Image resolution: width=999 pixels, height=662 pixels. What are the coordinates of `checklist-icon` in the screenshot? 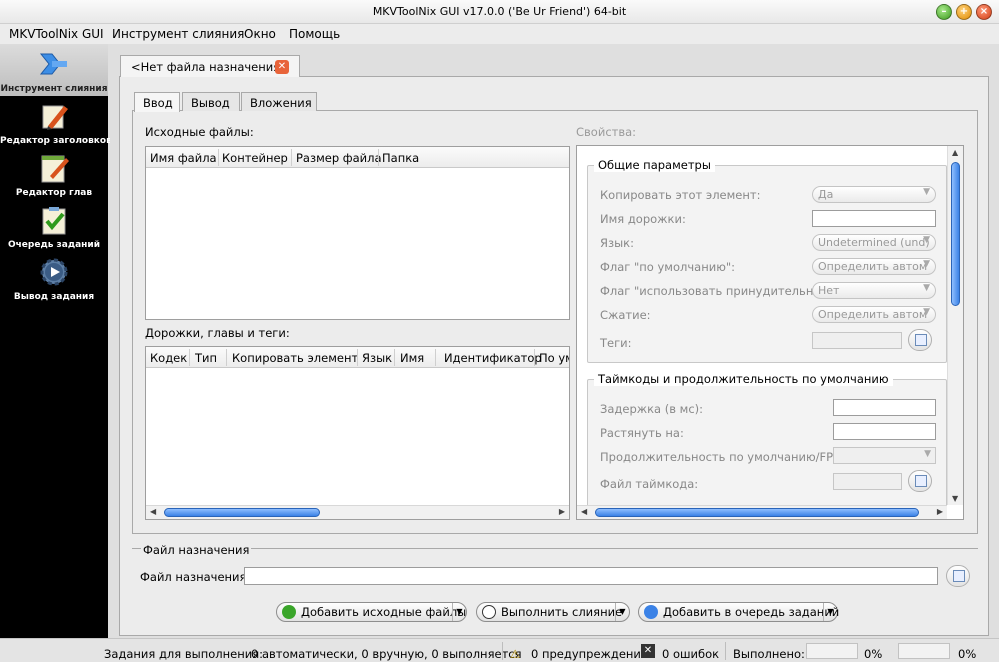 It's located at (54, 221).